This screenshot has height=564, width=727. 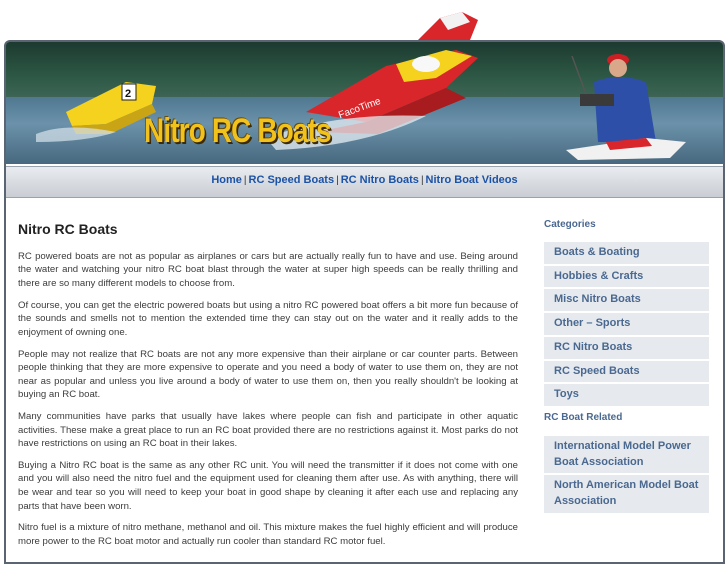 I want to click on category-misc-nitro-boats: Misc Nitro Boats, so click(x=626, y=301).